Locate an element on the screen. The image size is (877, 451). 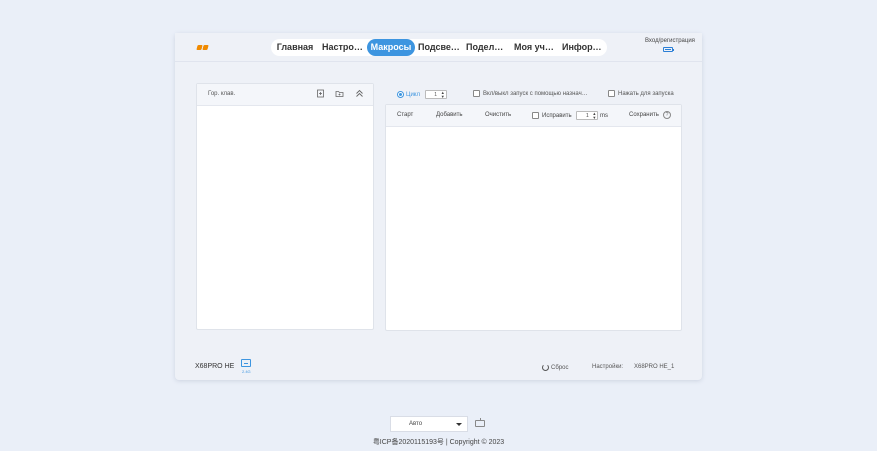
fix-option: Исправить 1 ▲ ▼ ms is located at coordinates (570, 115).